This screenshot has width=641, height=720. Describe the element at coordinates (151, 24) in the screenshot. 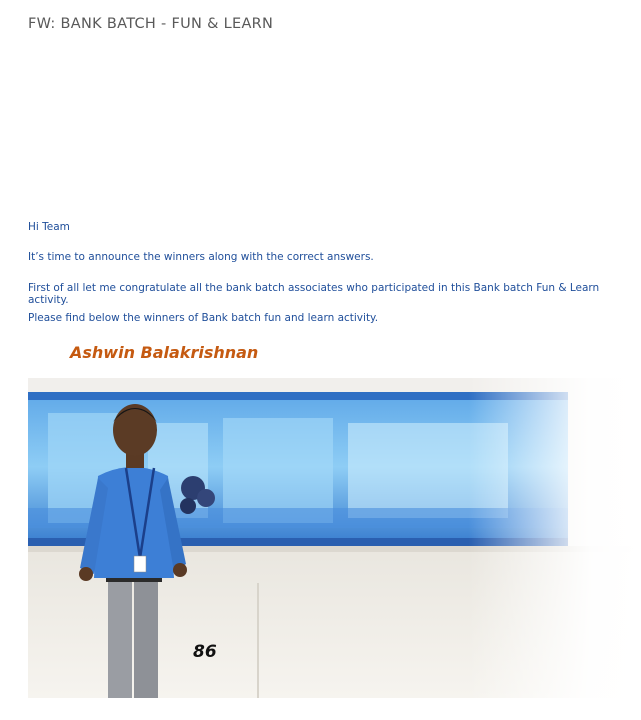

I see `email-subject: FW: BANK BATCH - FUN & LEARN` at that location.